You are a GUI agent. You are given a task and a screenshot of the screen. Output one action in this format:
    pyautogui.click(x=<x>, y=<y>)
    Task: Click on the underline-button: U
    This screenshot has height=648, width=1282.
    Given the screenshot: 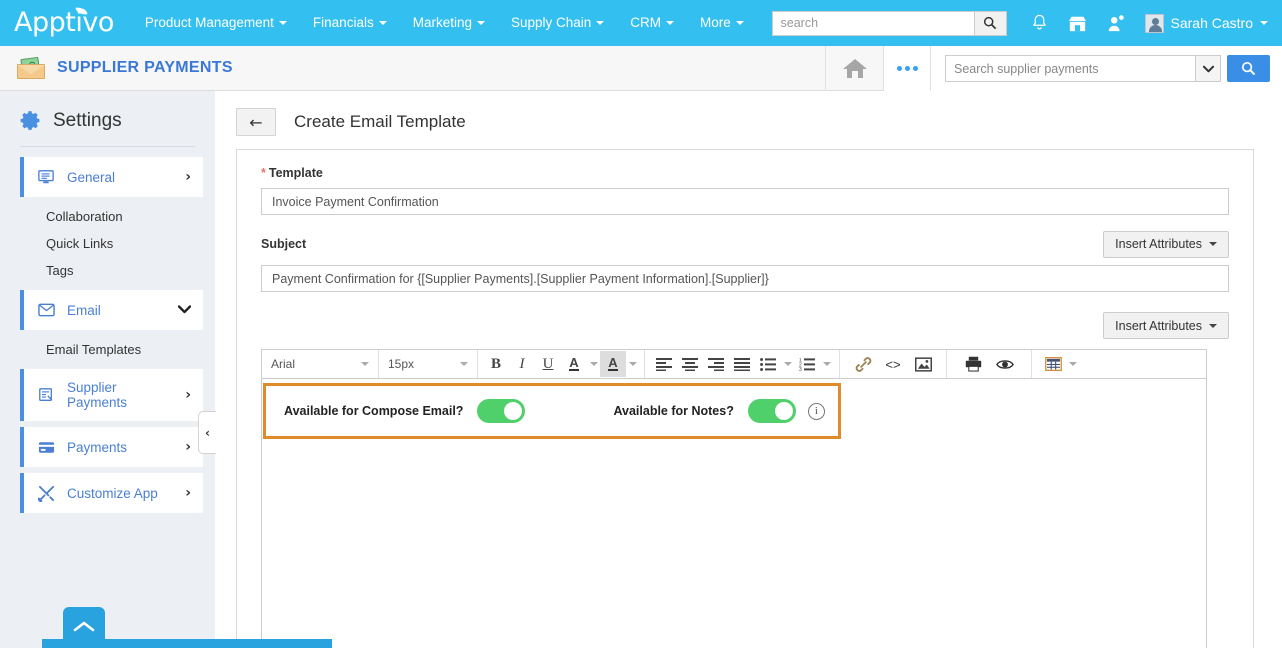 What is the action you would take?
    pyautogui.click(x=548, y=364)
    